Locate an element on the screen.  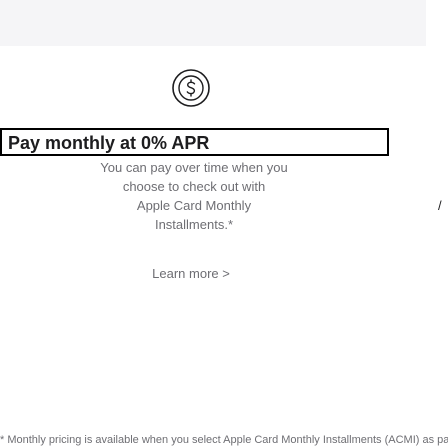
feature-headline: Pay monthly at 0% APR is located at coordinates (109, 143).